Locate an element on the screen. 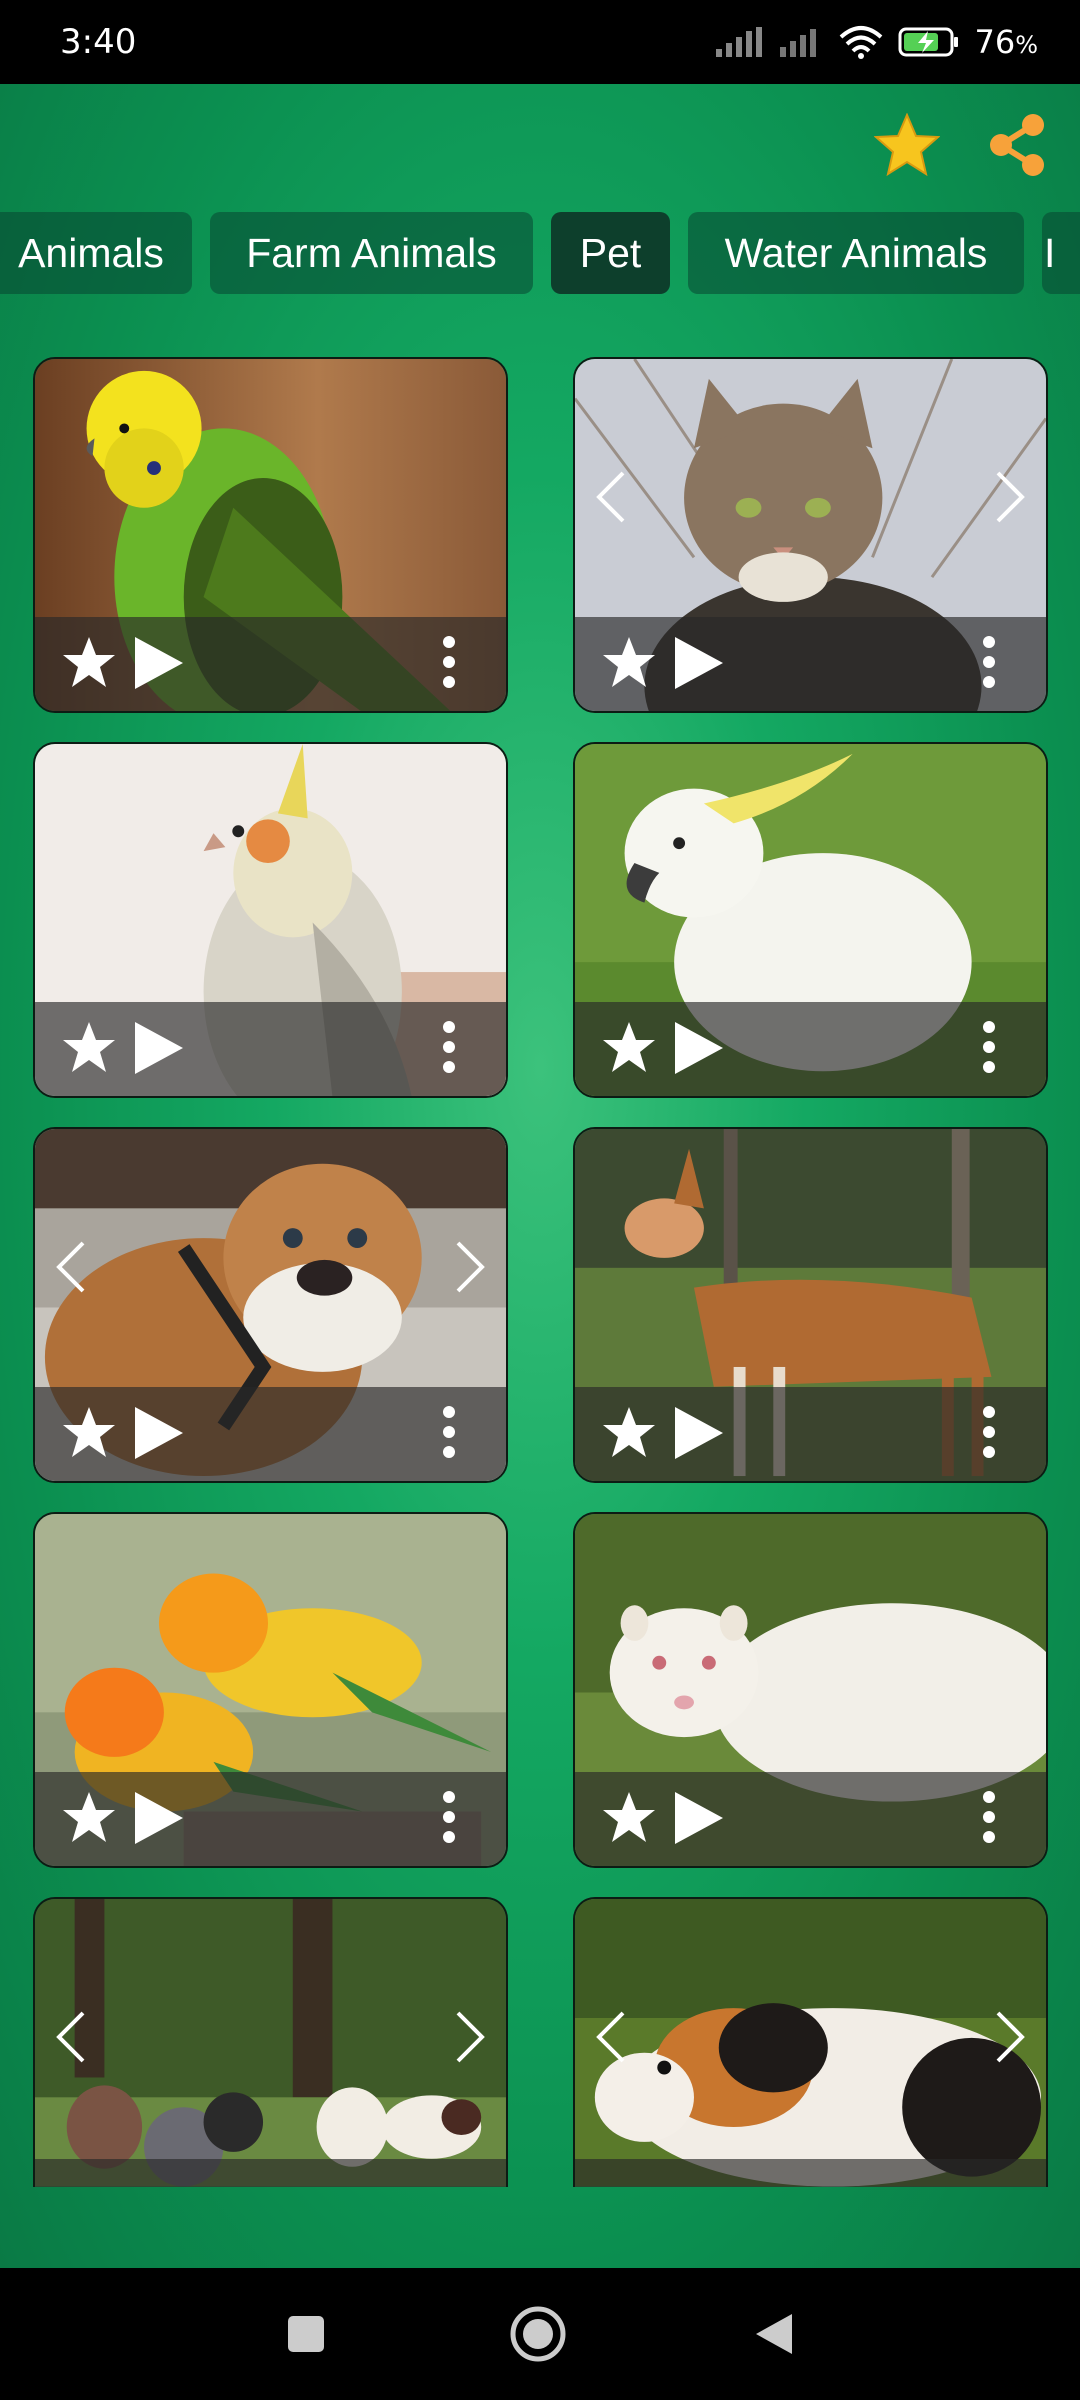 The image size is (1080, 2400). sound-card-guinea-pig is located at coordinates (810, 2042).